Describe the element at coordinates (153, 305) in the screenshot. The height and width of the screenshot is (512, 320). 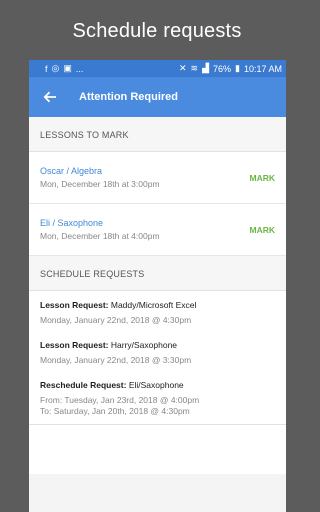
I see `request-who: Maddy/Microsoft Excel` at that location.